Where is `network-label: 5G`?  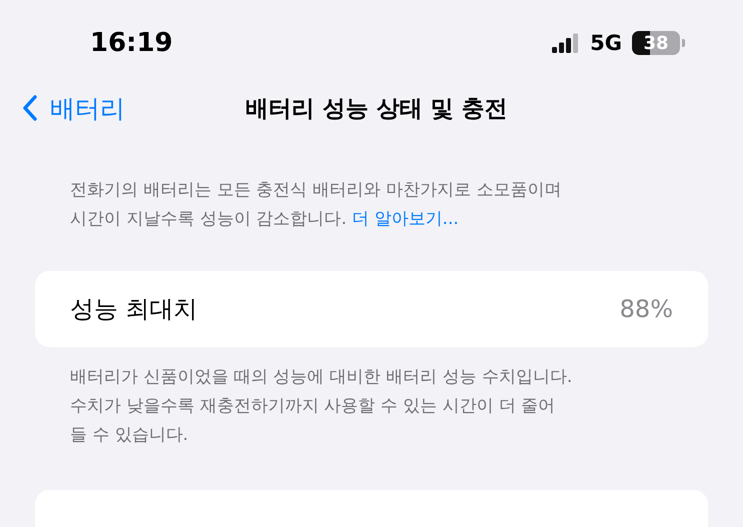
network-label: 5G is located at coordinates (606, 43).